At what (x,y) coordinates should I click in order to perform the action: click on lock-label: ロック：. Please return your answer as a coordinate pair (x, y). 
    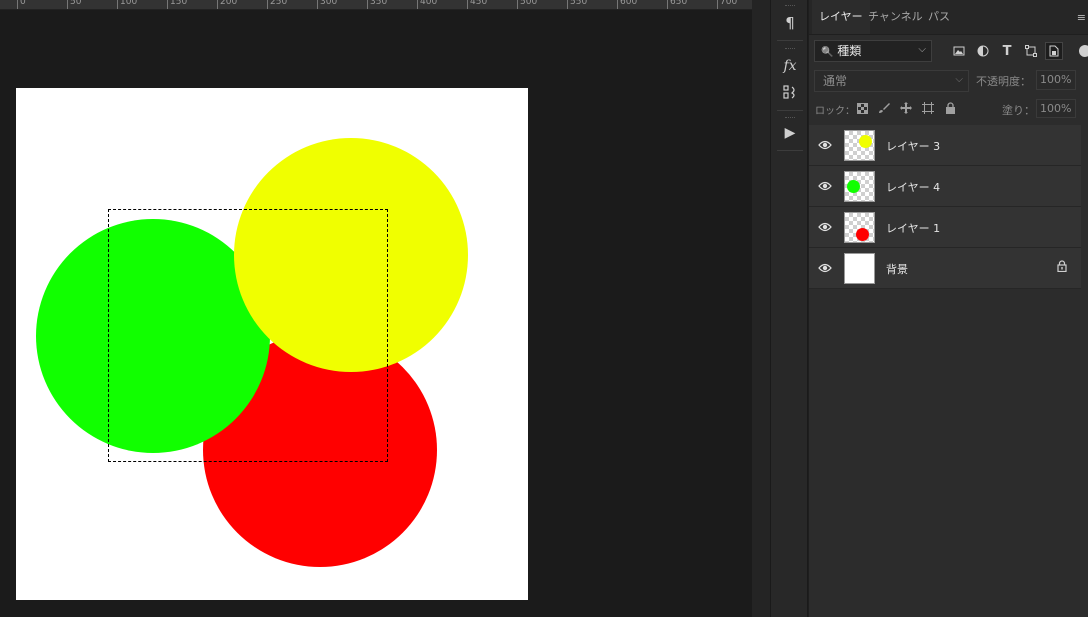
    Looking at the image, I should click on (835, 111).